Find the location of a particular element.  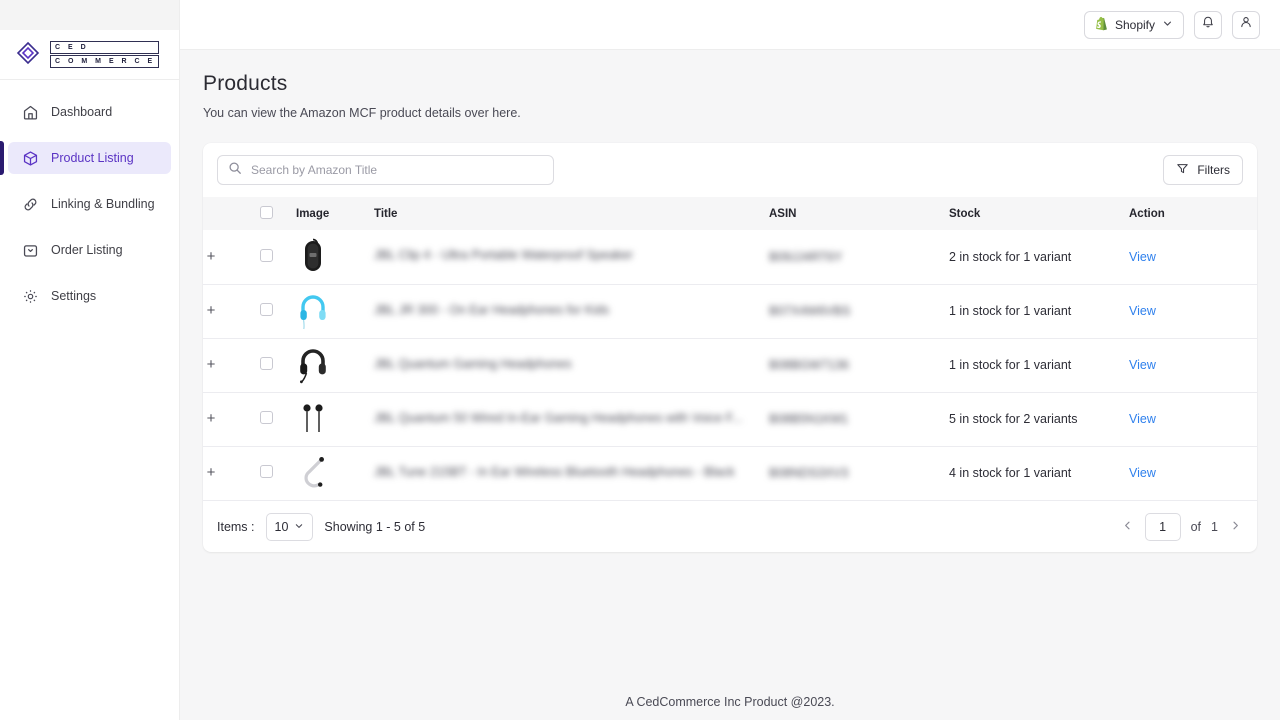

filters-button: Filters is located at coordinates (1203, 170).